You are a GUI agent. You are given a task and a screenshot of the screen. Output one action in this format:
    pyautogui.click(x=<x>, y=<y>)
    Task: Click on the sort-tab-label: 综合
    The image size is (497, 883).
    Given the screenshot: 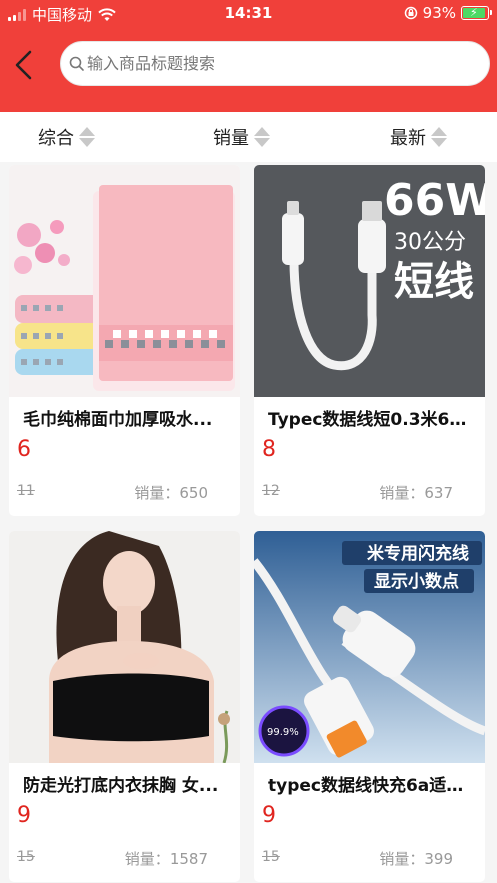 What is the action you would take?
    pyautogui.click(x=56, y=138)
    